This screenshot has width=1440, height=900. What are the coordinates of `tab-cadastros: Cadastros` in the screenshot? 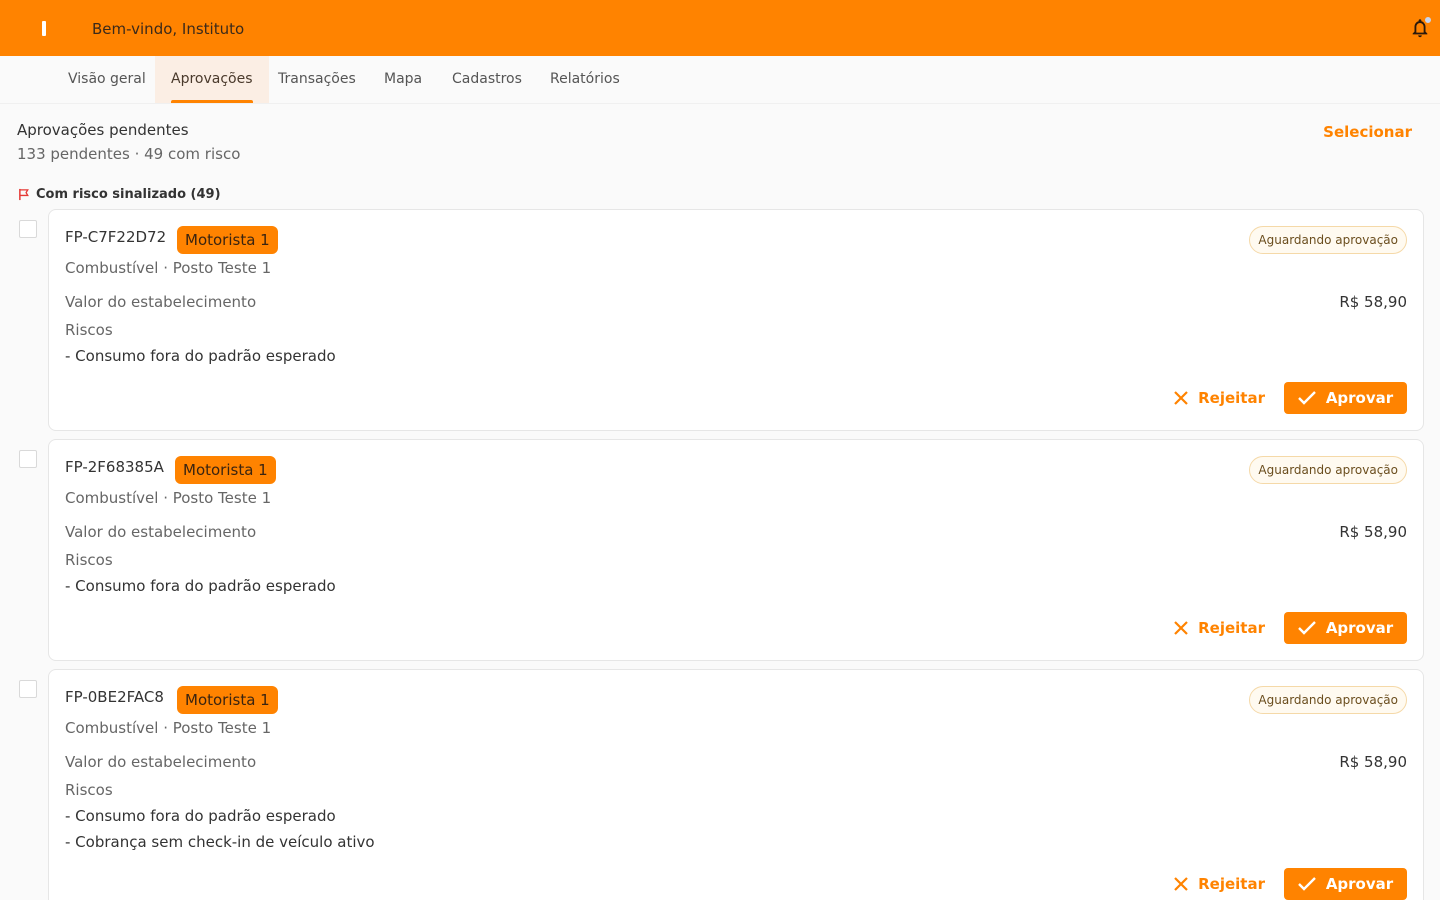 It's located at (487, 79).